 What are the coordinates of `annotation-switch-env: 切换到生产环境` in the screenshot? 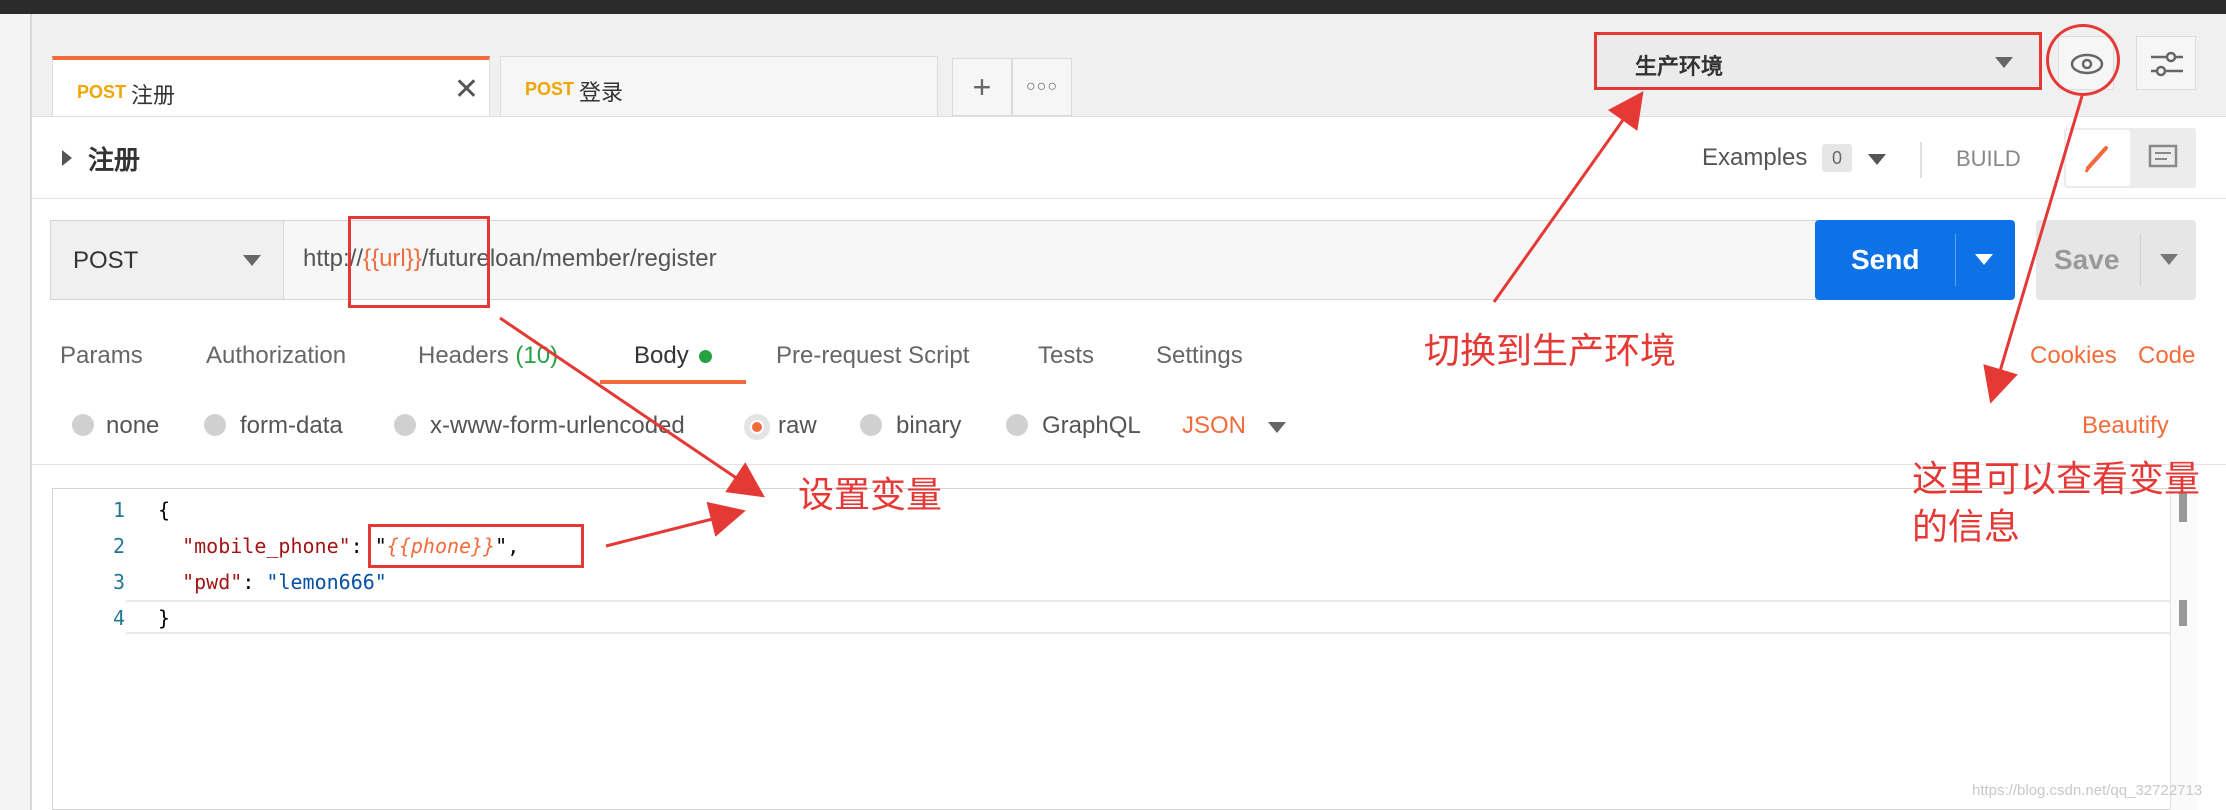 It's located at (1550, 351).